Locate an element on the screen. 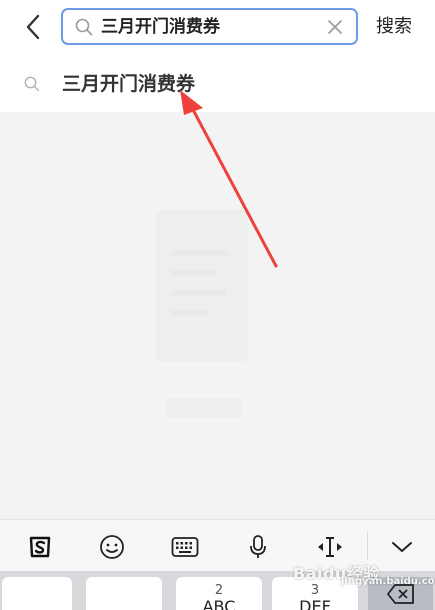 Image resolution: width=435 pixels, height=610 pixels. search-input: 三月开门消费券 is located at coordinates (209, 26).